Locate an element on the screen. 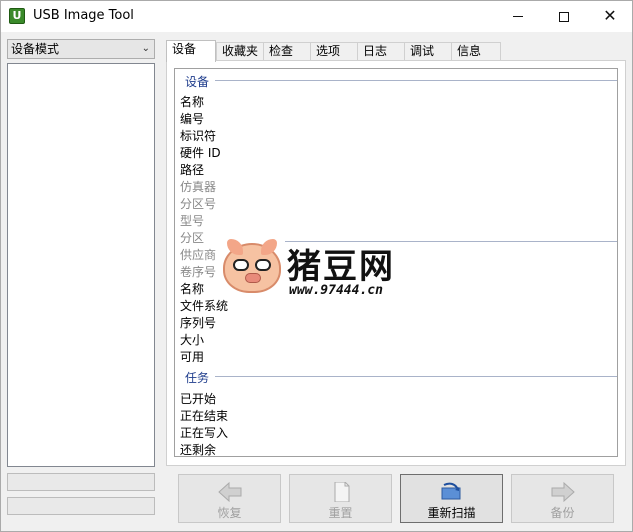 The width and height of the screenshot is (633, 532). pig-mascot-icon is located at coordinates (252, 266).